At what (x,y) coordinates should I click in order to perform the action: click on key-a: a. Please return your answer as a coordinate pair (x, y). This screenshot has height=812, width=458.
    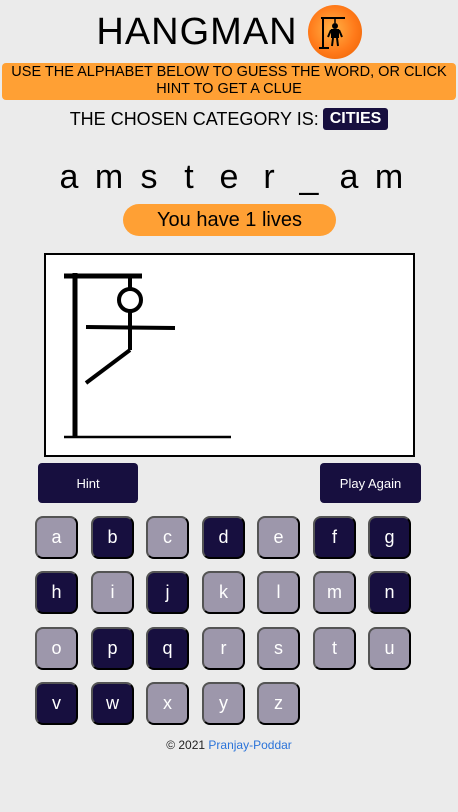
    Looking at the image, I should click on (56, 537).